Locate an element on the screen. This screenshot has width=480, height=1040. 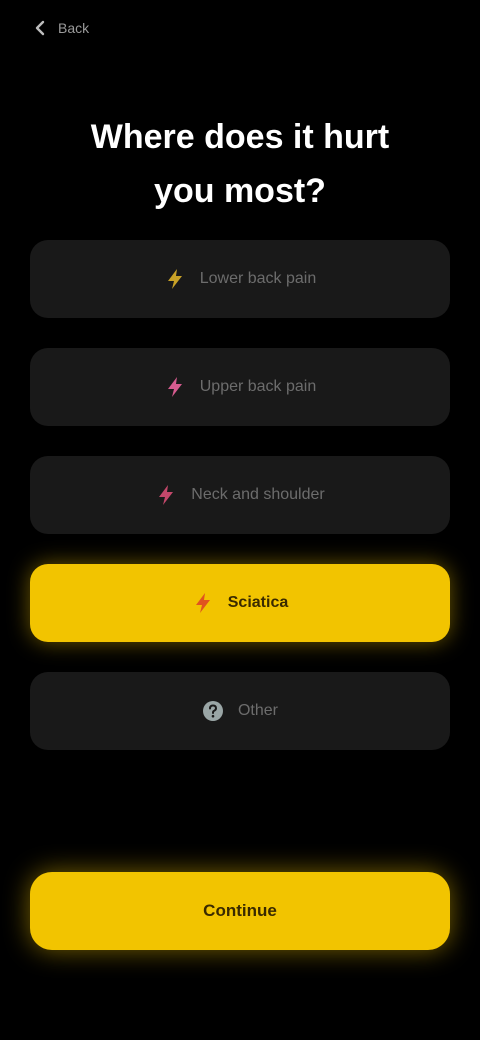
continue-button: Continue is located at coordinates (240, 911).